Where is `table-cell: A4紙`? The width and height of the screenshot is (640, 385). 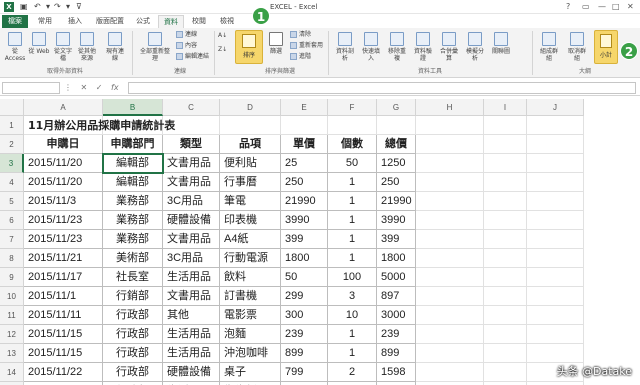
table-cell: A4紙 is located at coordinates (250, 239).